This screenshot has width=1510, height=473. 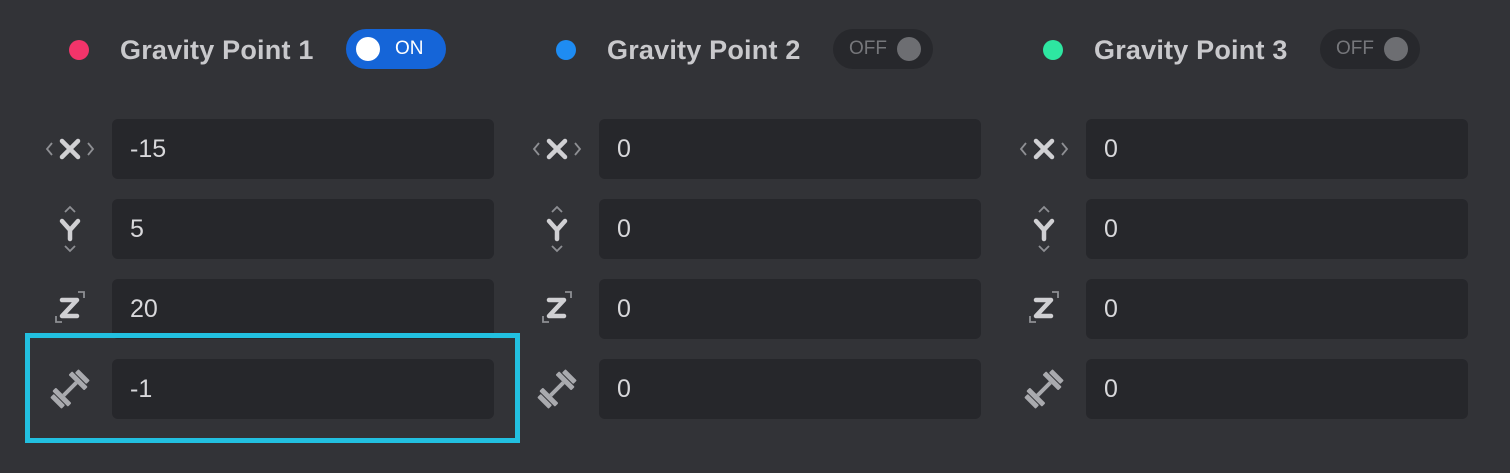 What do you see at coordinates (566, 50) in the screenshot?
I see `gravity-point-2-color-dot` at bounding box center [566, 50].